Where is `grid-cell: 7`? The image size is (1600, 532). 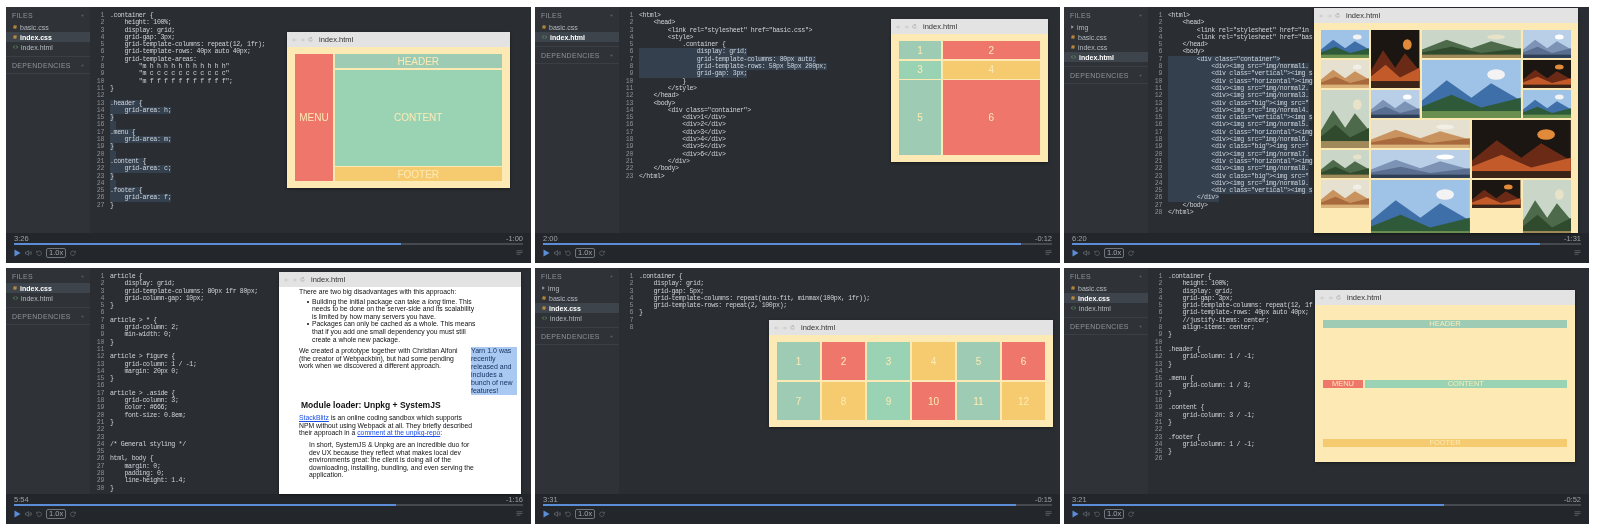
grid-cell: 7 is located at coordinates (798, 401).